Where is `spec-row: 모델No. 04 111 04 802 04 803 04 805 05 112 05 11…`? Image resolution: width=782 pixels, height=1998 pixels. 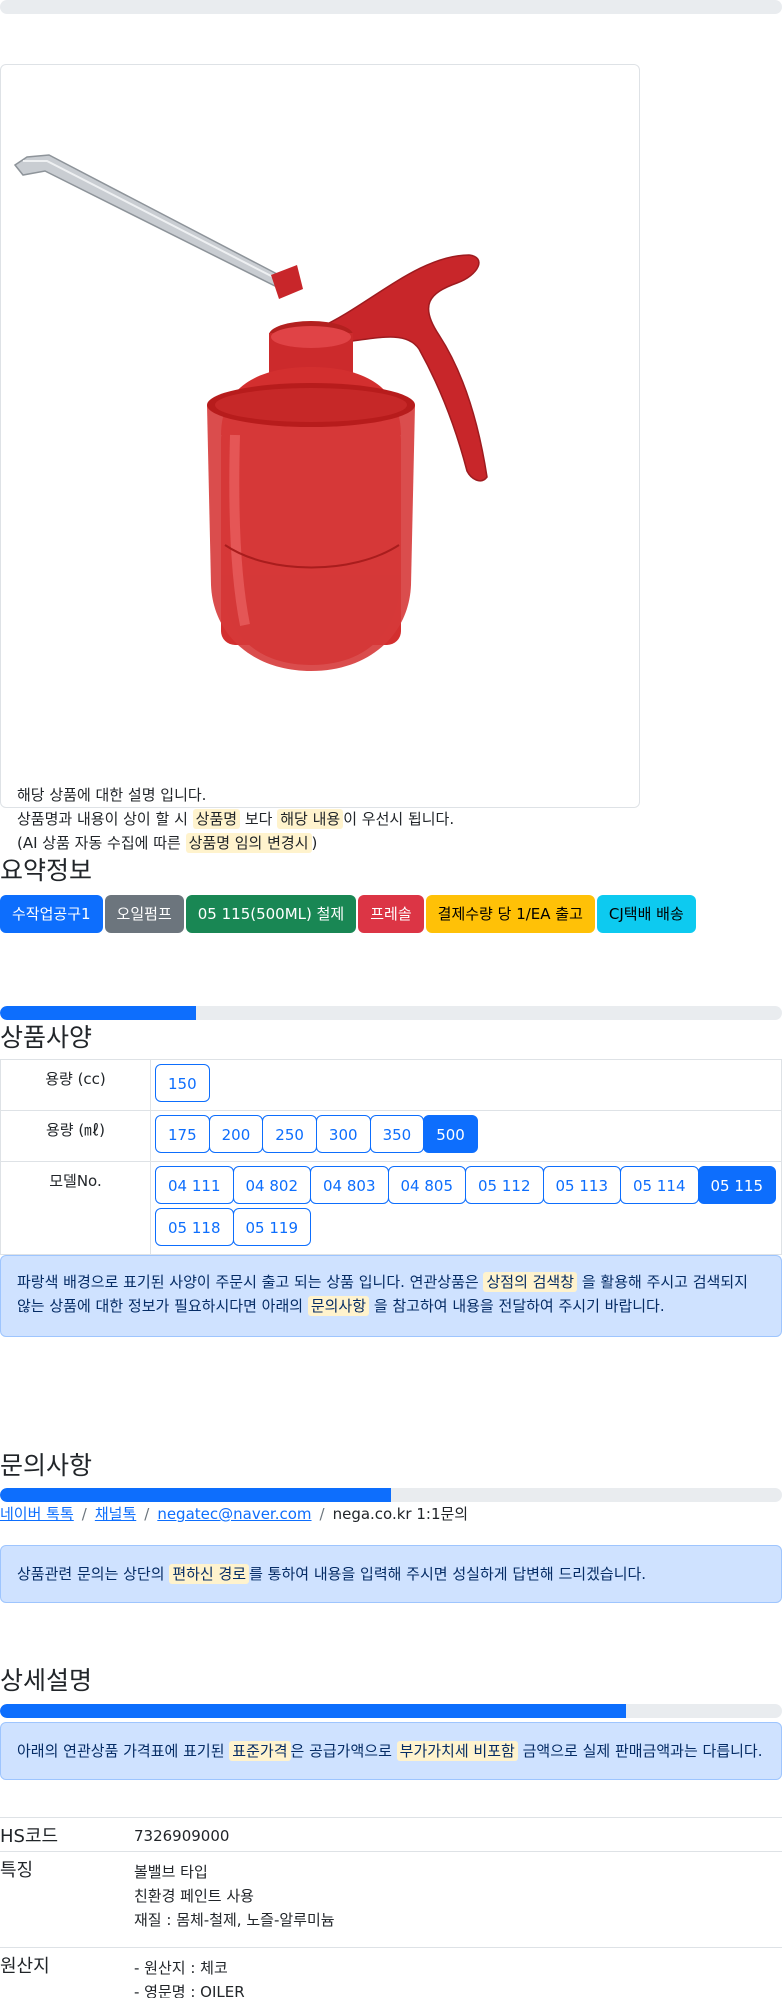
spec-row: 모델No. 04 111 04 802 04 803 04 805 05 112 05 11… is located at coordinates (391, 1208).